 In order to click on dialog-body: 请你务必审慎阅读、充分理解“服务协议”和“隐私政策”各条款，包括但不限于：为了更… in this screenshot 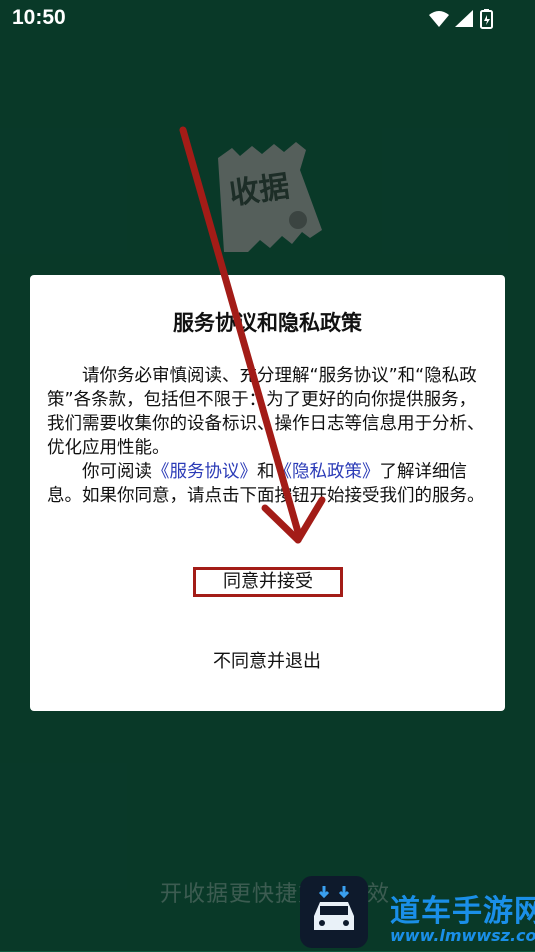, I will do `click(268, 436)`.